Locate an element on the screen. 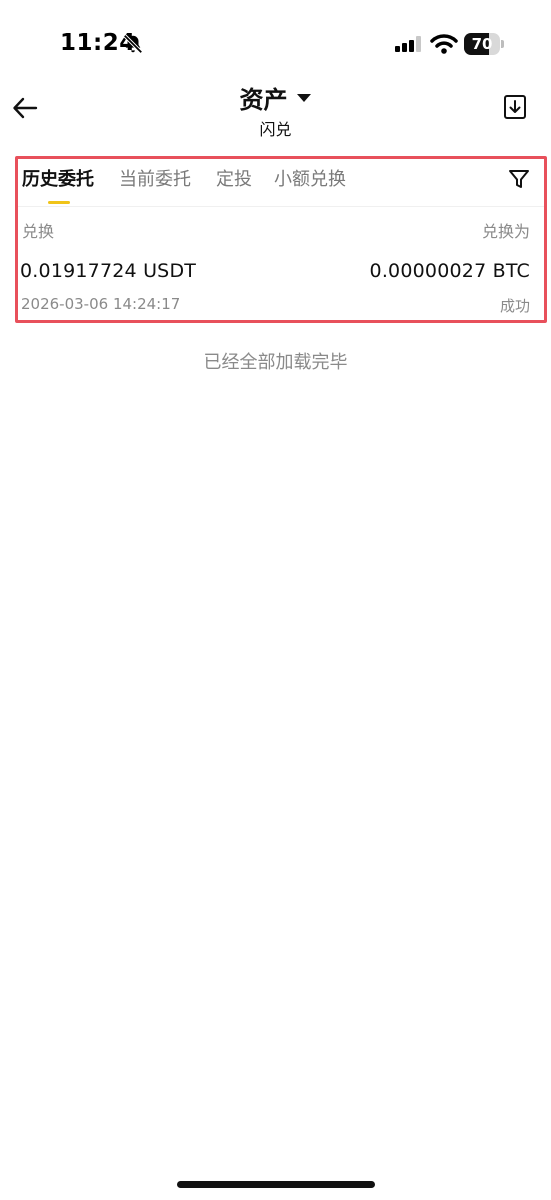 The height and width of the screenshot is (1200, 551). bell-slash-icon is located at coordinates (133, 44).